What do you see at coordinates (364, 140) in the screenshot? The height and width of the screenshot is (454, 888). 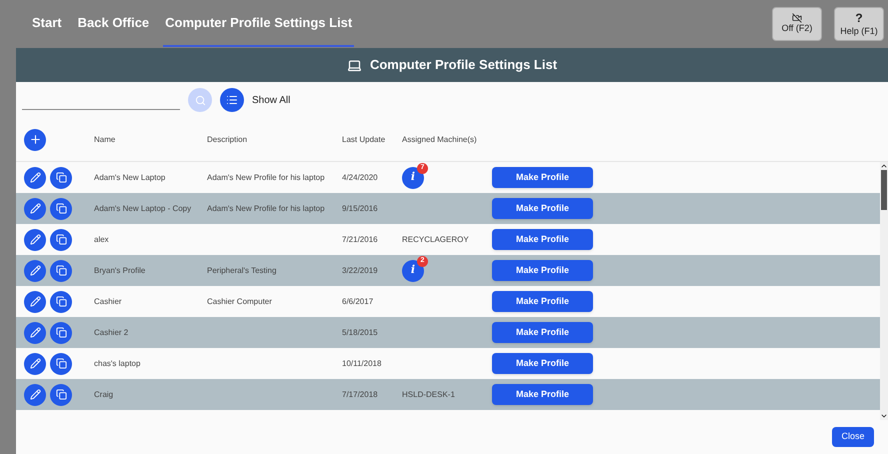 I see `column-header: Last Update` at bounding box center [364, 140].